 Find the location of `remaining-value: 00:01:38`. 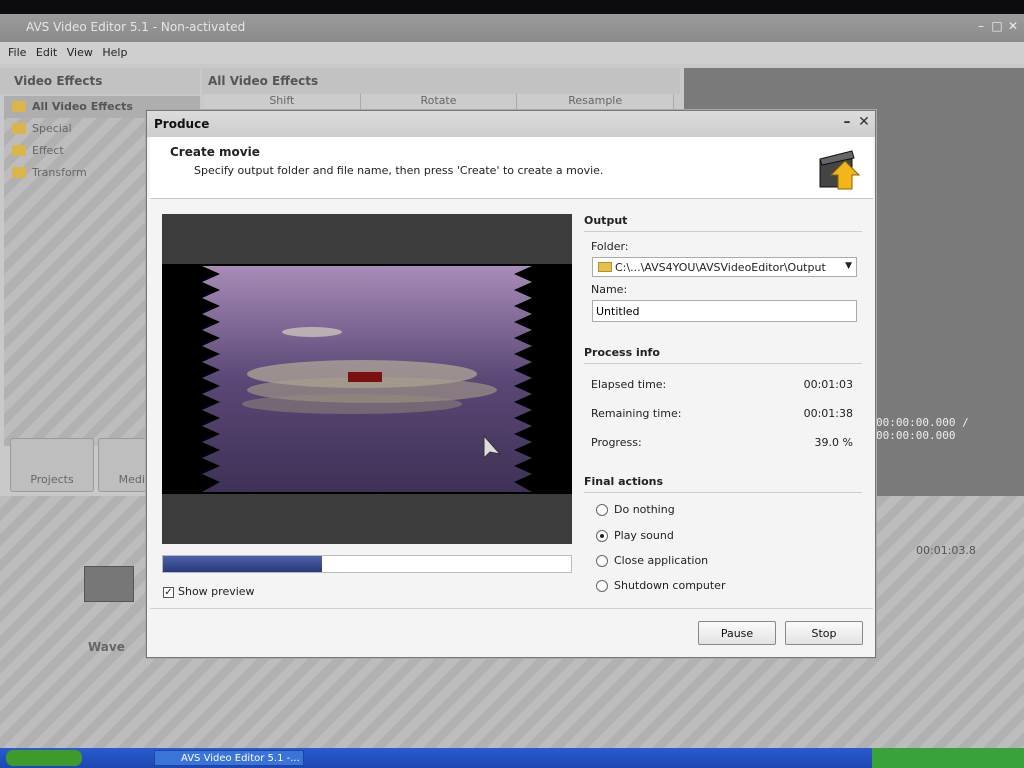

remaining-value: 00:01:38 is located at coordinates (828, 413).